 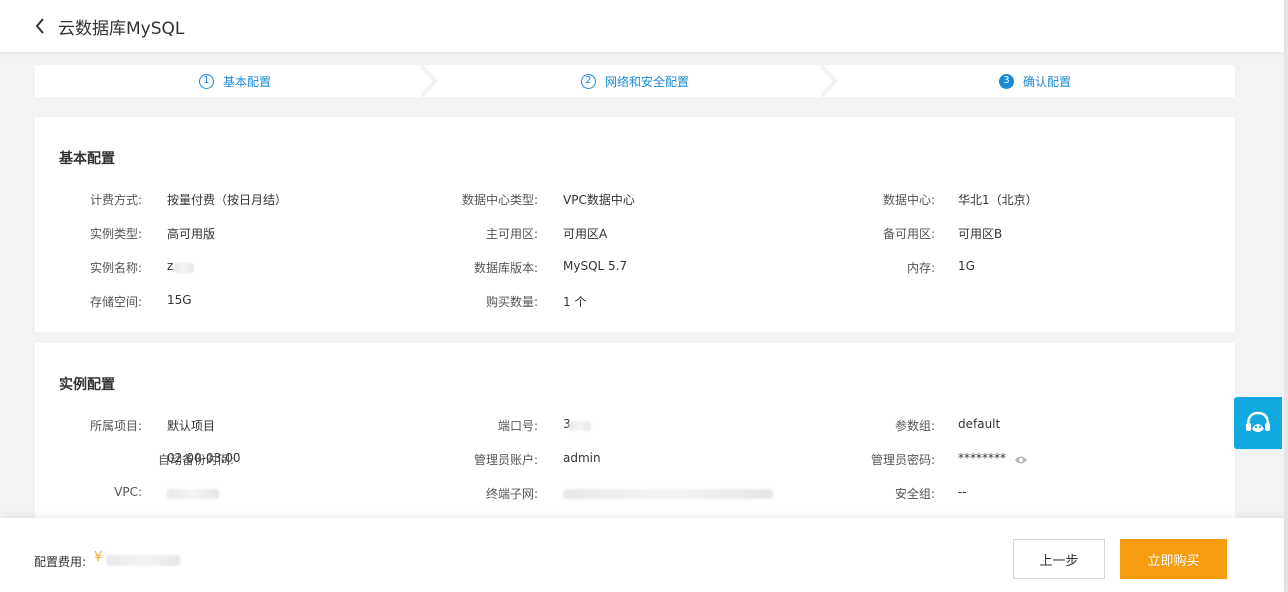 I want to click on instance-type-label: 实例类型:, so click(x=115, y=234).